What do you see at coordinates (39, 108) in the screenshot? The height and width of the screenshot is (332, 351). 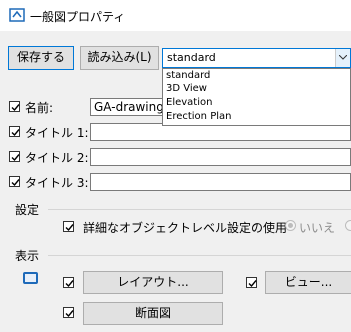 I see `name-label: 名前:` at bounding box center [39, 108].